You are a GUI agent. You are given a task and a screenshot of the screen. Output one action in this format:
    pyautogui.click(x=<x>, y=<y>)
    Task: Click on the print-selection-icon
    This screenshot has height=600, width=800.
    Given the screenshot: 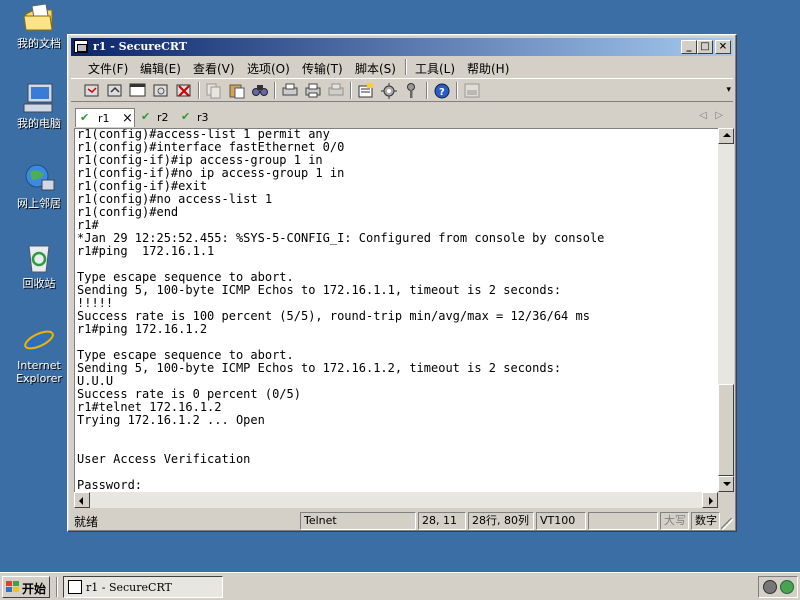 What is the action you would take?
    pyautogui.click(x=313, y=90)
    